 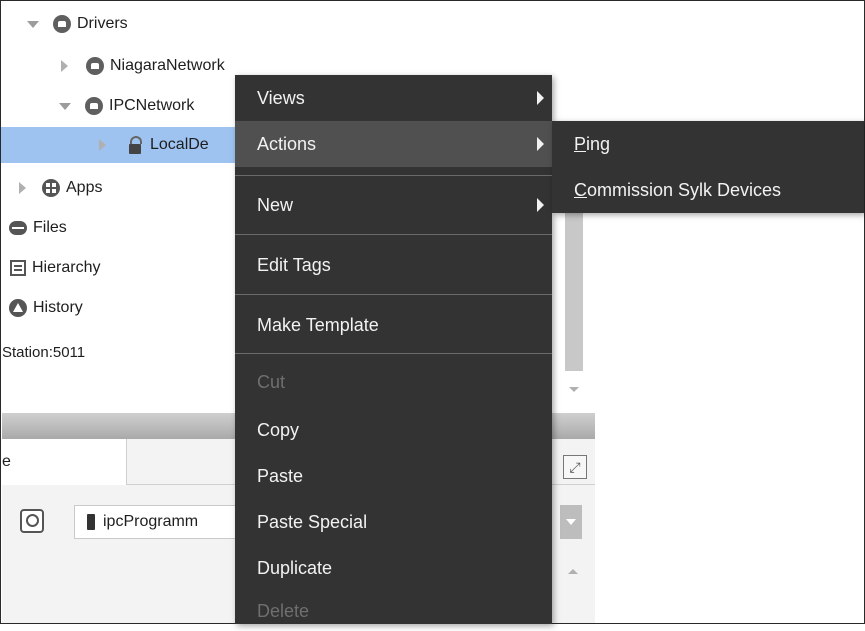 I want to click on menu-item-views: Views, so click(x=393, y=98).